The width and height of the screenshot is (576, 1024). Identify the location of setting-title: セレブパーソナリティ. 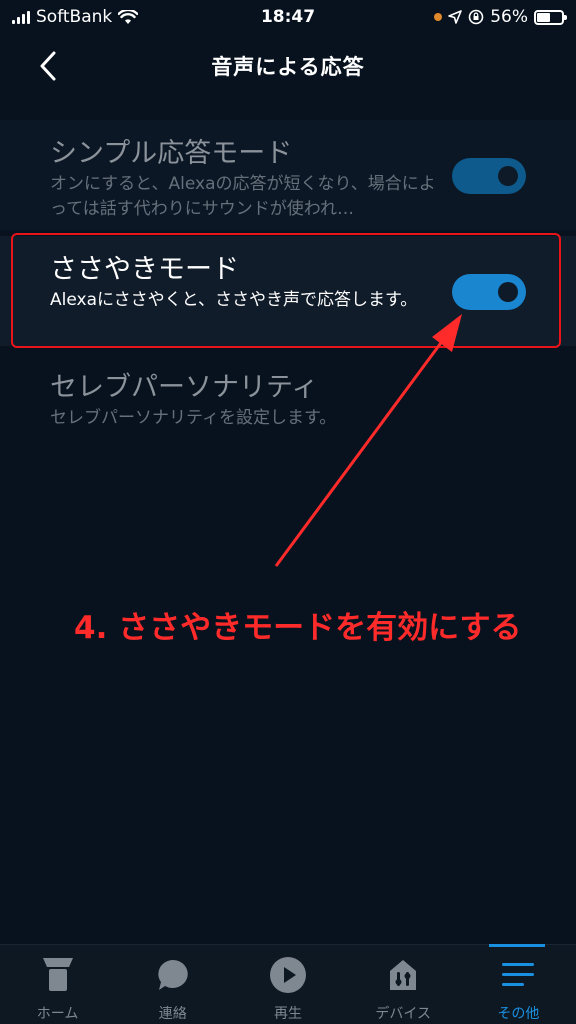
(184, 387).